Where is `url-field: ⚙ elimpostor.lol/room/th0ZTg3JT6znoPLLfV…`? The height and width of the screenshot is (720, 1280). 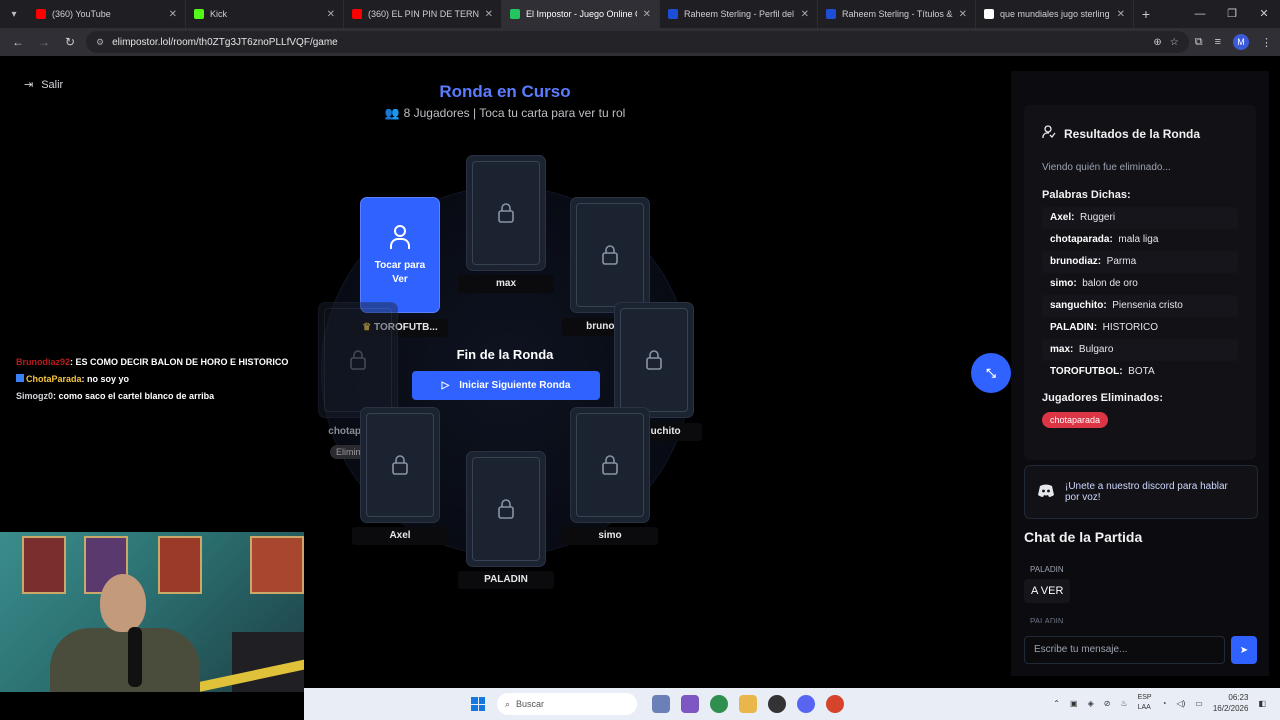 url-field: ⚙ elimpostor.lol/room/th0ZTg3JT6znoPLLfV… is located at coordinates (637, 42).